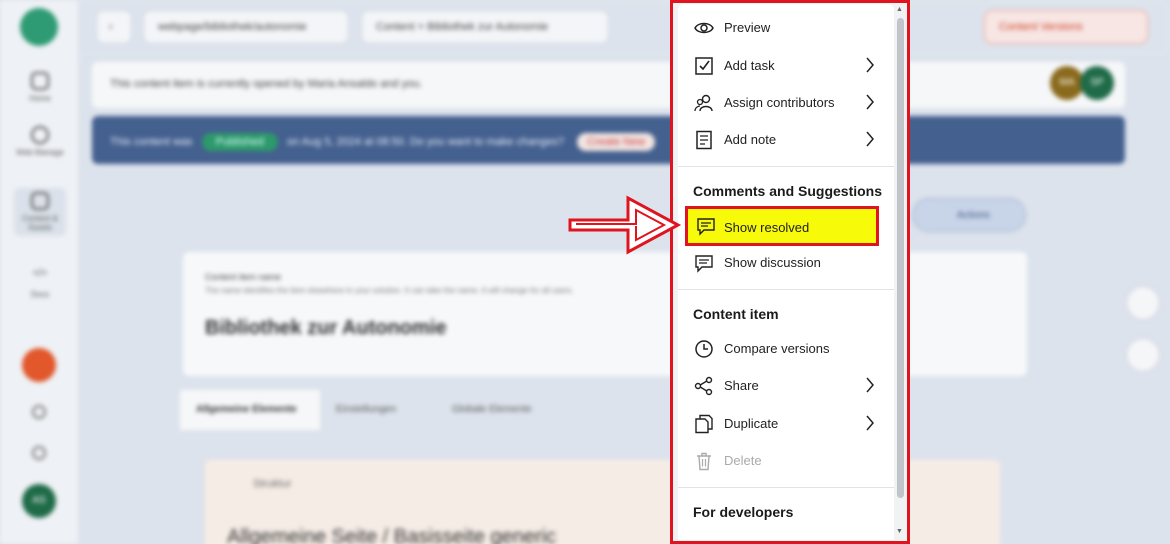 The image size is (1170, 544). Describe the element at coordinates (786, 349) in the screenshot. I see `menu-item-compare-versions: Compare versions` at that location.